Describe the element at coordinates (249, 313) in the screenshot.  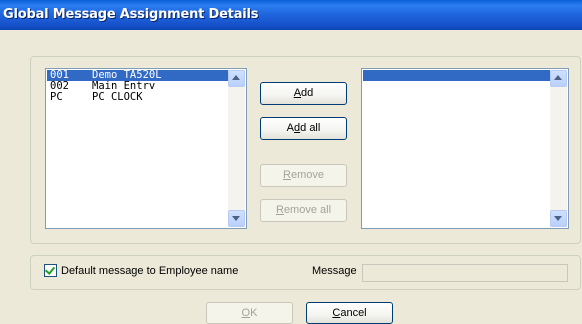
I see `ok-button: OK` at that location.